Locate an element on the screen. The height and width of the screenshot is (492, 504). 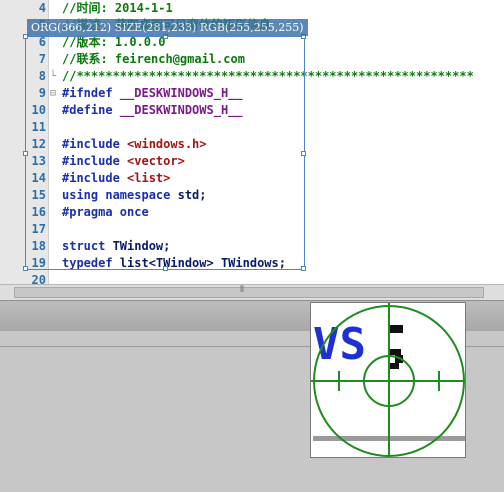
scrollbar-grip-icon: ⦀ is located at coordinates (242, 290).